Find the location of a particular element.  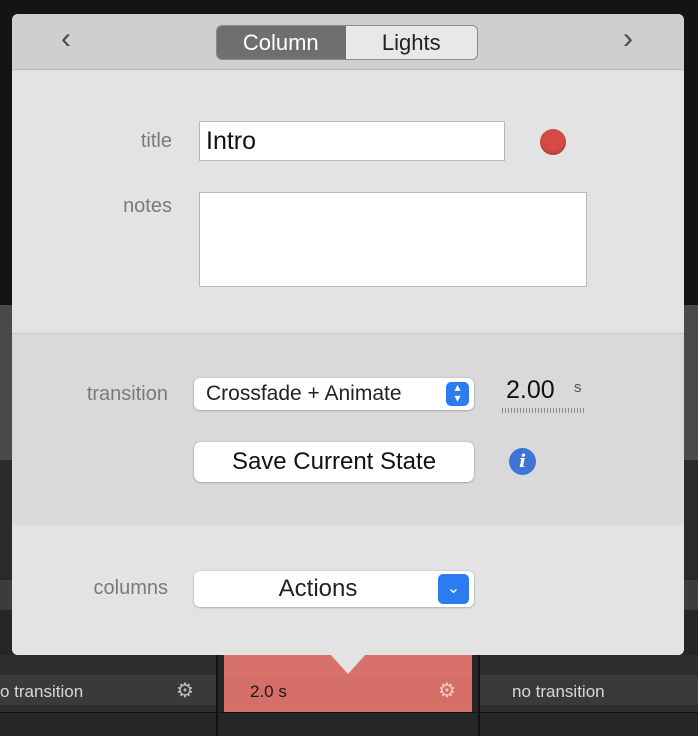

up-down-chevron-icon: ▴ ▾ is located at coordinates (457, 393).